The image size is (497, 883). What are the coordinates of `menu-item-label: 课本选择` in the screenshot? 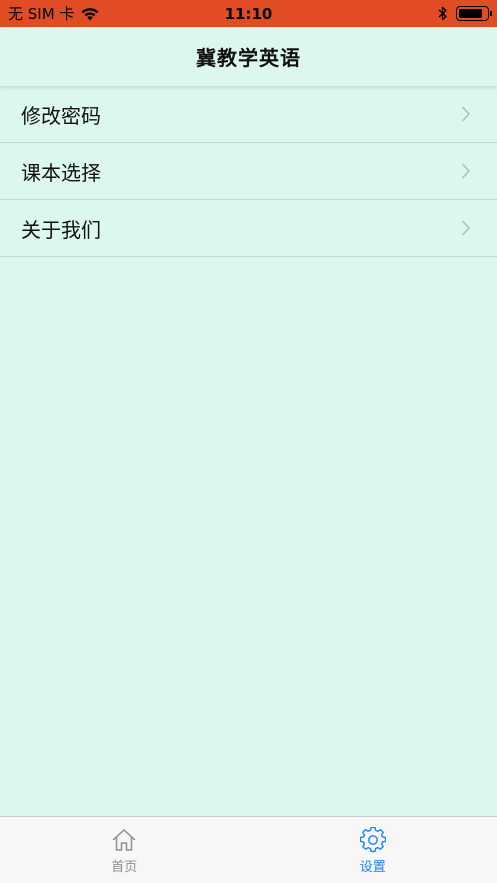 It's located at (61, 172).